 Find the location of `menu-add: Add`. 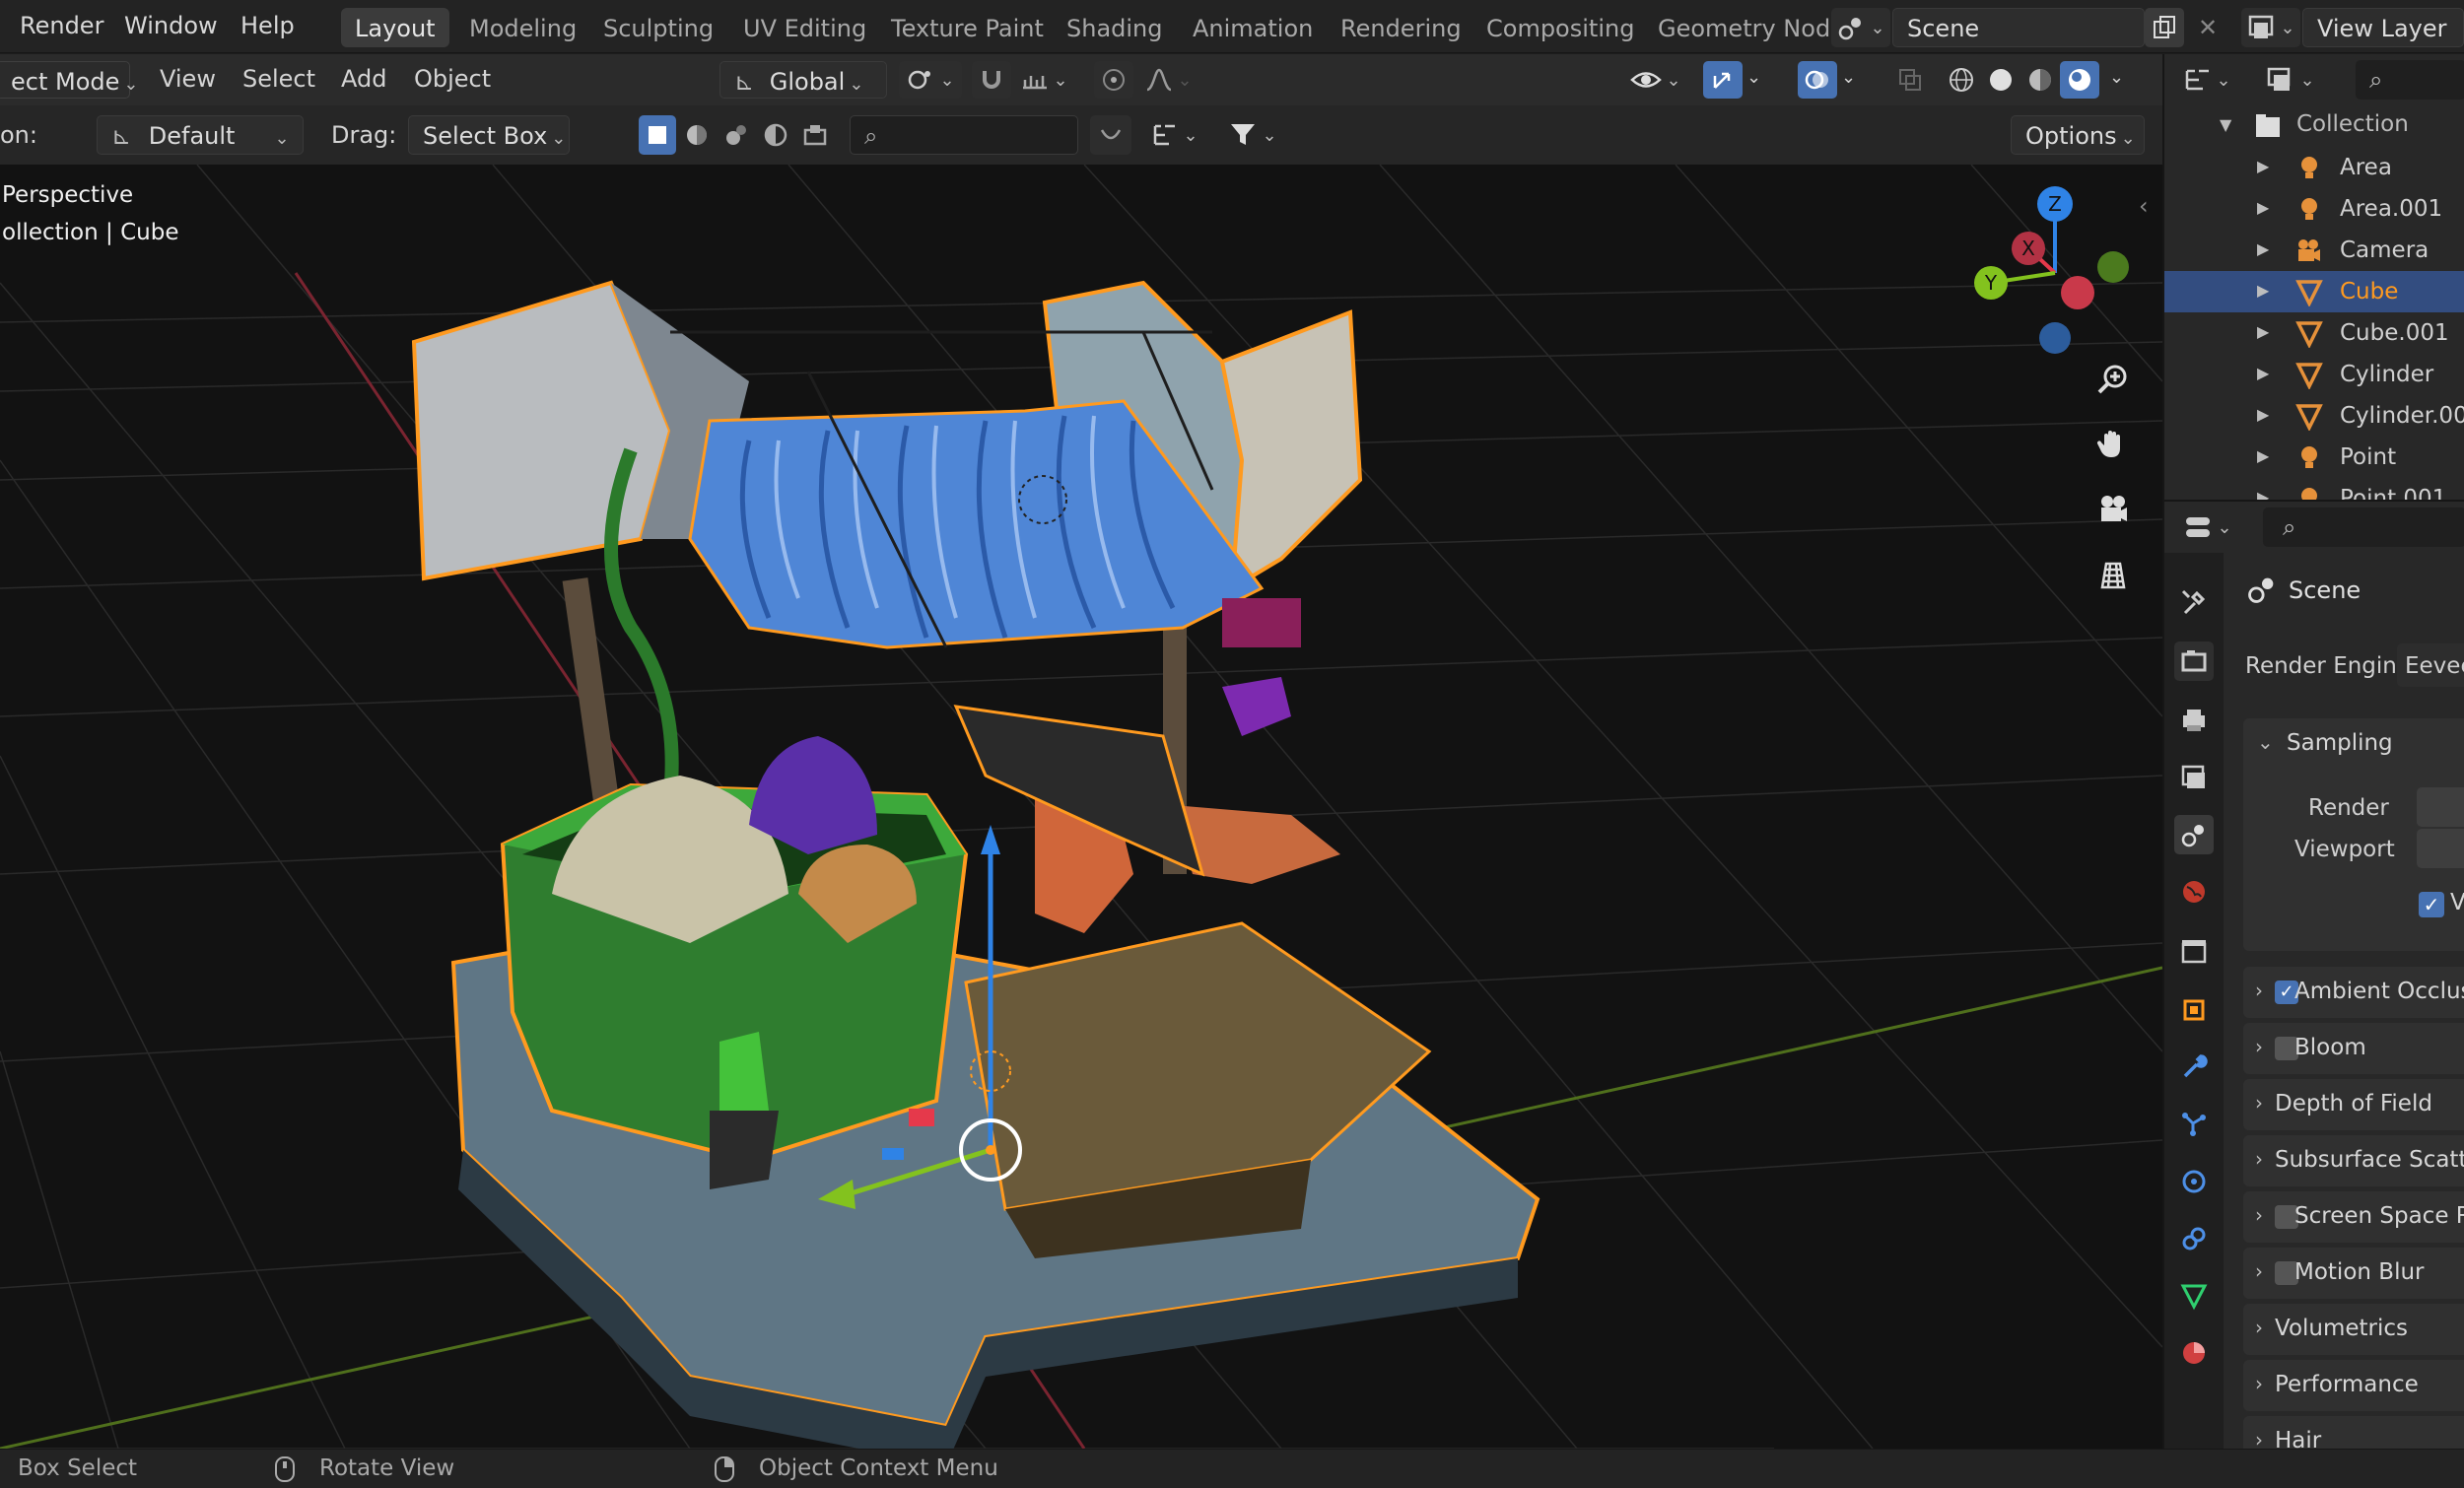

menu-add: Add is located at coordinates (363, 79).